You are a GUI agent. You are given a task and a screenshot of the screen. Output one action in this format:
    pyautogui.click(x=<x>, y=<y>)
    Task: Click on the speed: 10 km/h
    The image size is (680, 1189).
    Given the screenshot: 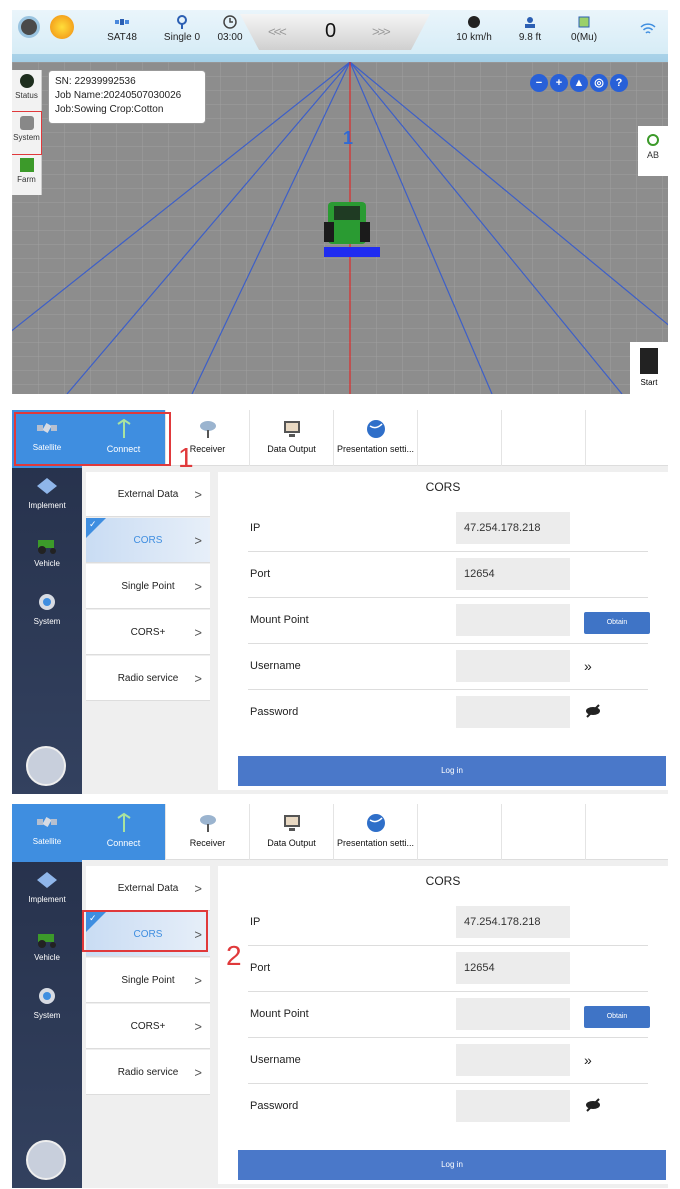 What is the action you would take?
    pyautogui.click(x=474, y=28)
    